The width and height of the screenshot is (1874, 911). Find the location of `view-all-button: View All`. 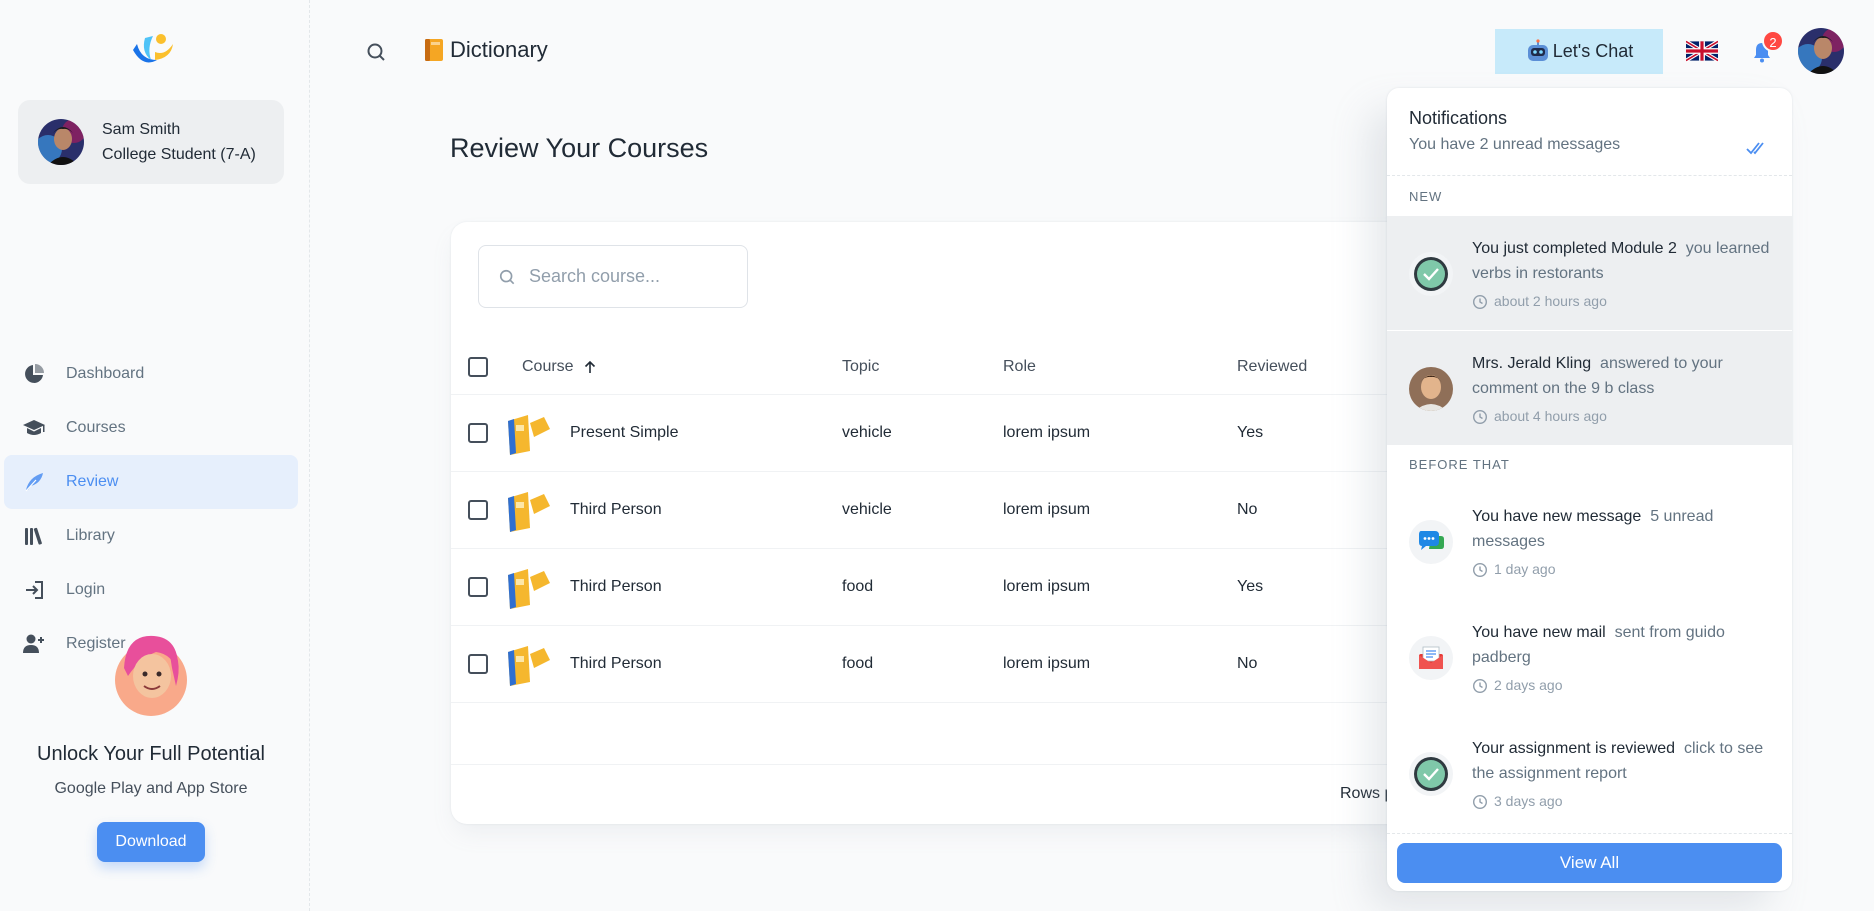

view-all-button: View All is located at coordinates (1589, 863).